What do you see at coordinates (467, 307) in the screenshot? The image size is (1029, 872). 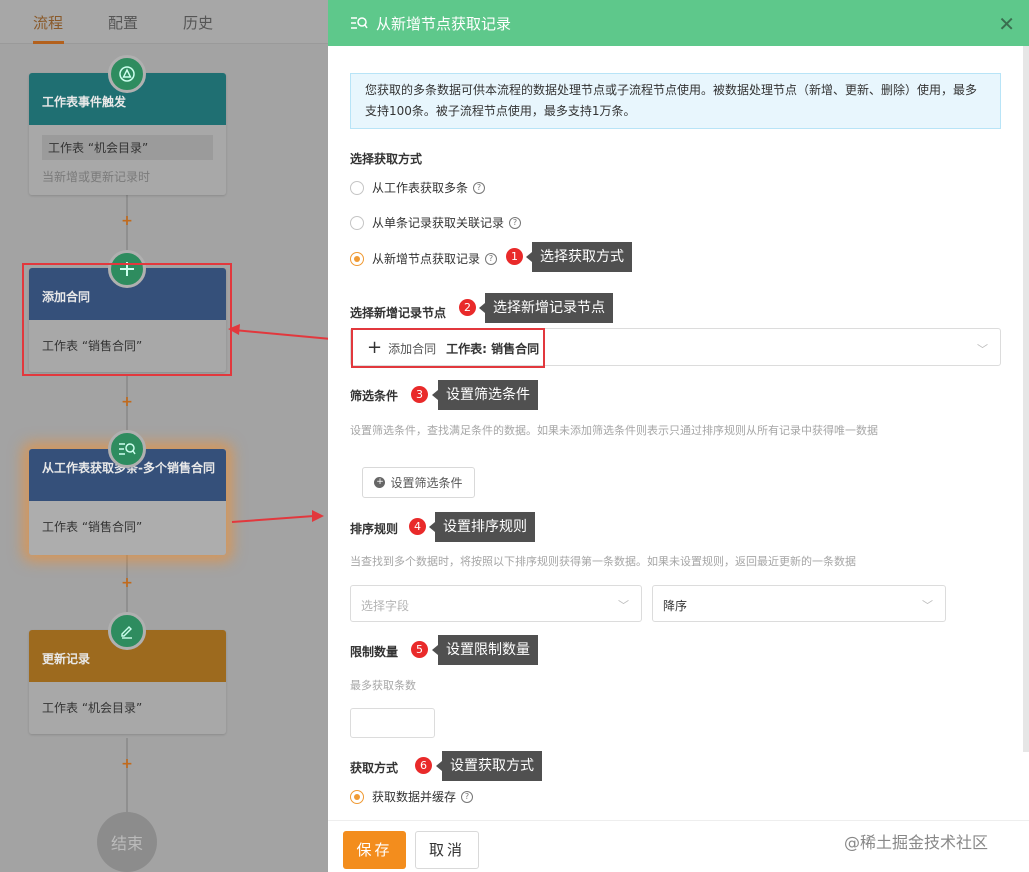 I see `step-badge: 2` at bounding box center [467, 307].